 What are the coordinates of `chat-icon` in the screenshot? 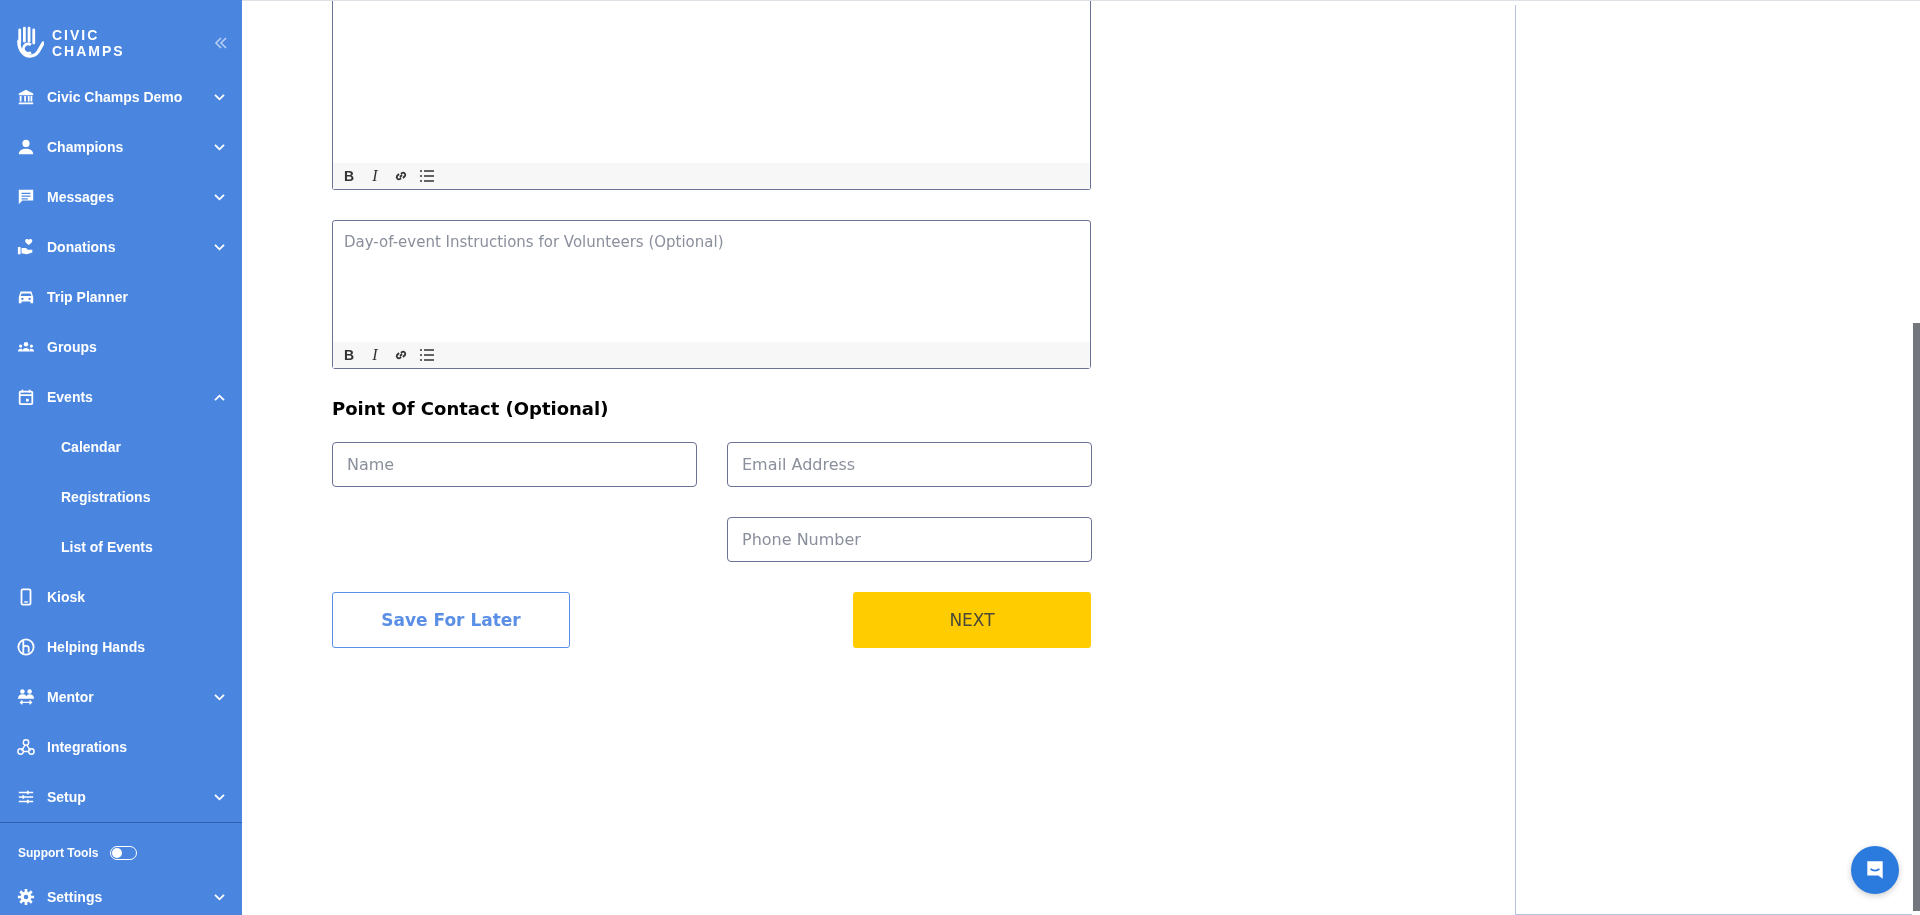 It's located at (1875, 870).